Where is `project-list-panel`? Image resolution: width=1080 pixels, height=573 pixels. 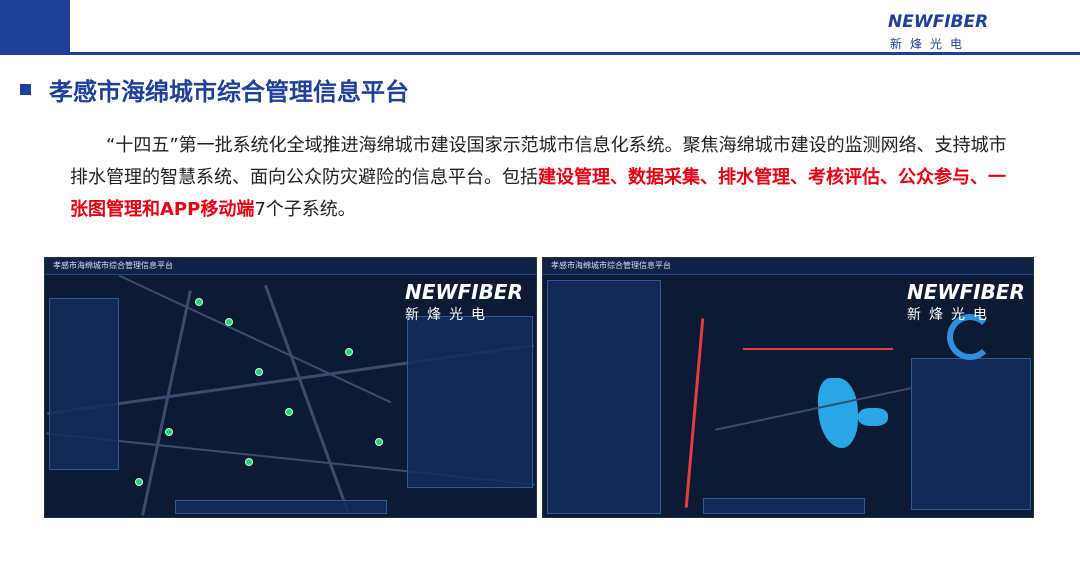
project-list-panel is located at coordinates (604, 397).